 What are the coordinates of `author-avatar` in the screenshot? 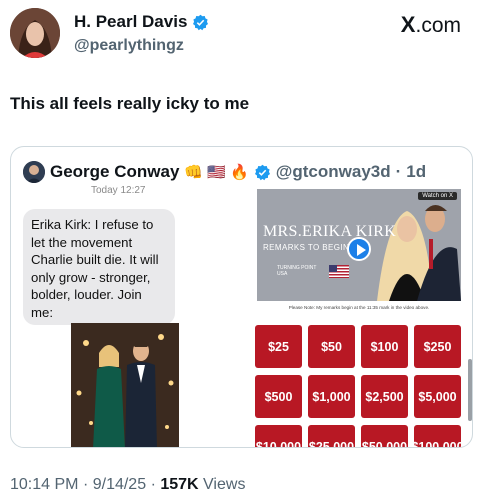 It's located at (35, 33).